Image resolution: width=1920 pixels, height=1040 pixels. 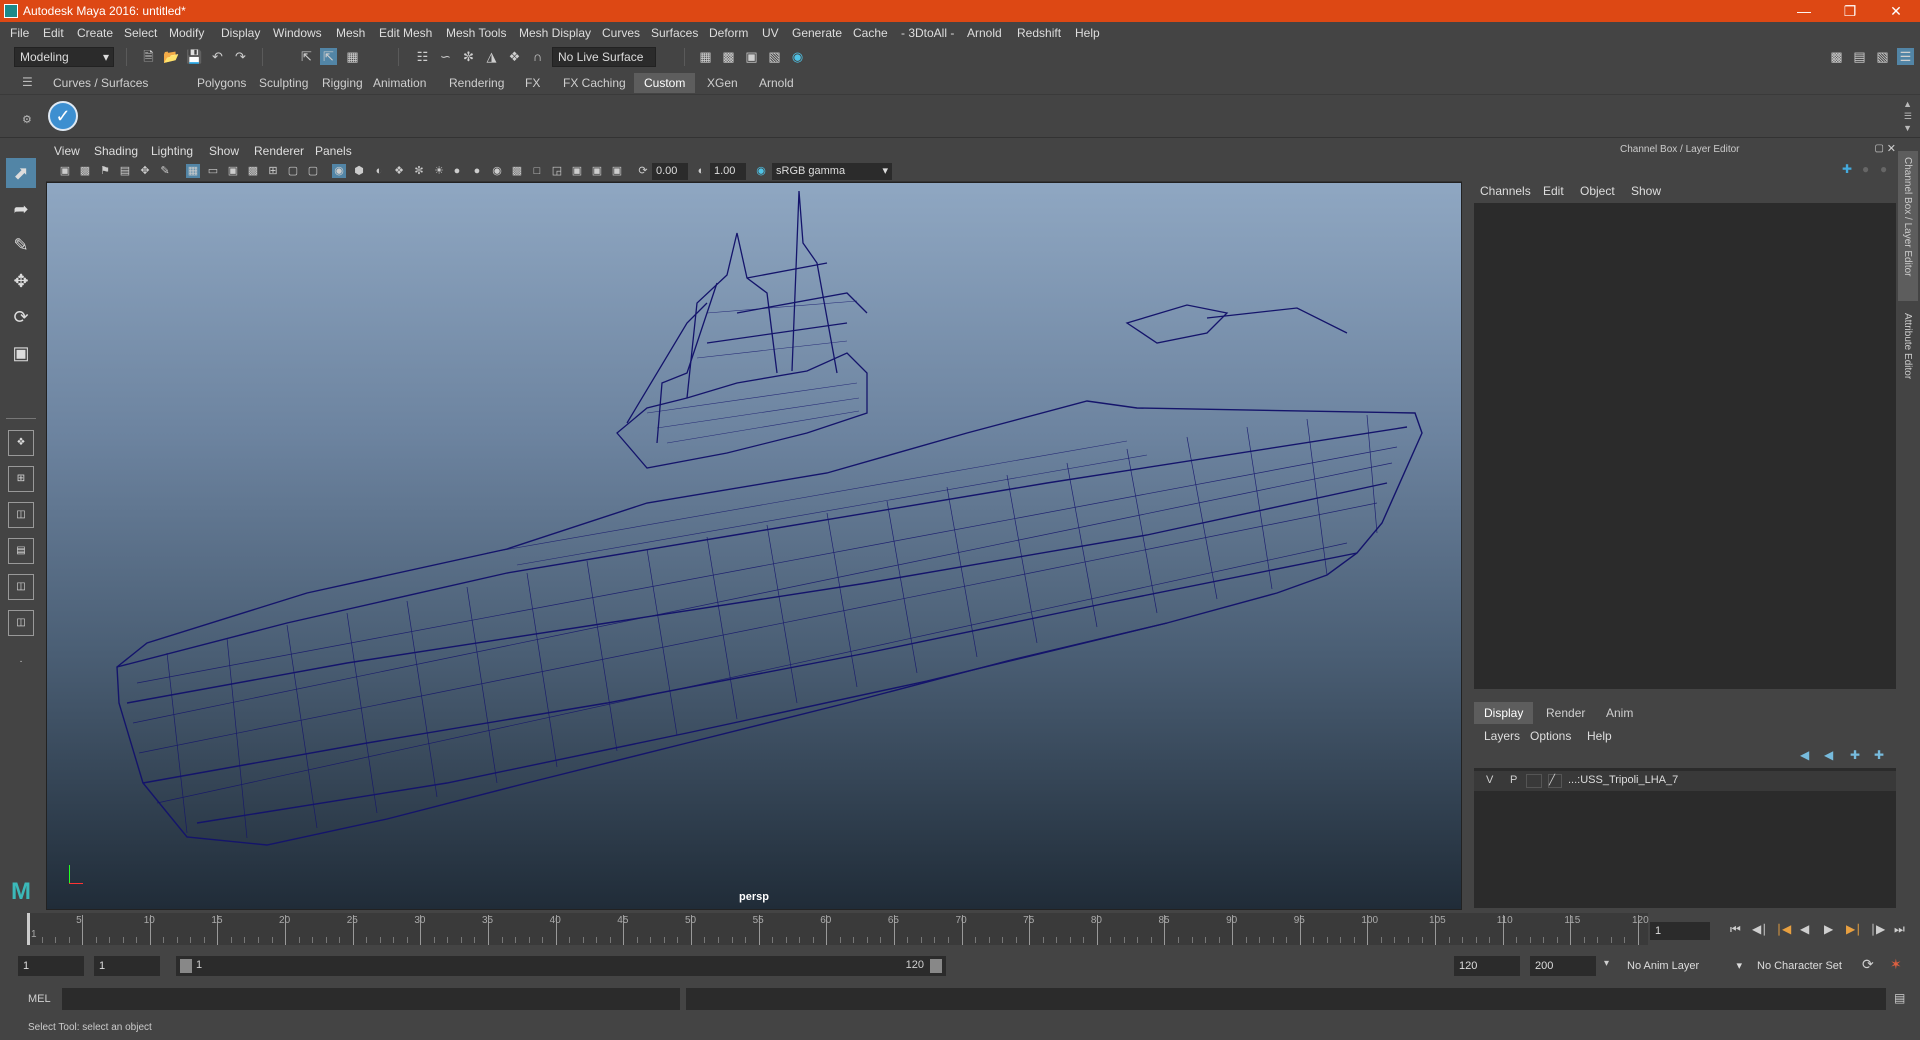 I want to click on anti-aliasing-icon: ▩, so click(x=517, y=171).